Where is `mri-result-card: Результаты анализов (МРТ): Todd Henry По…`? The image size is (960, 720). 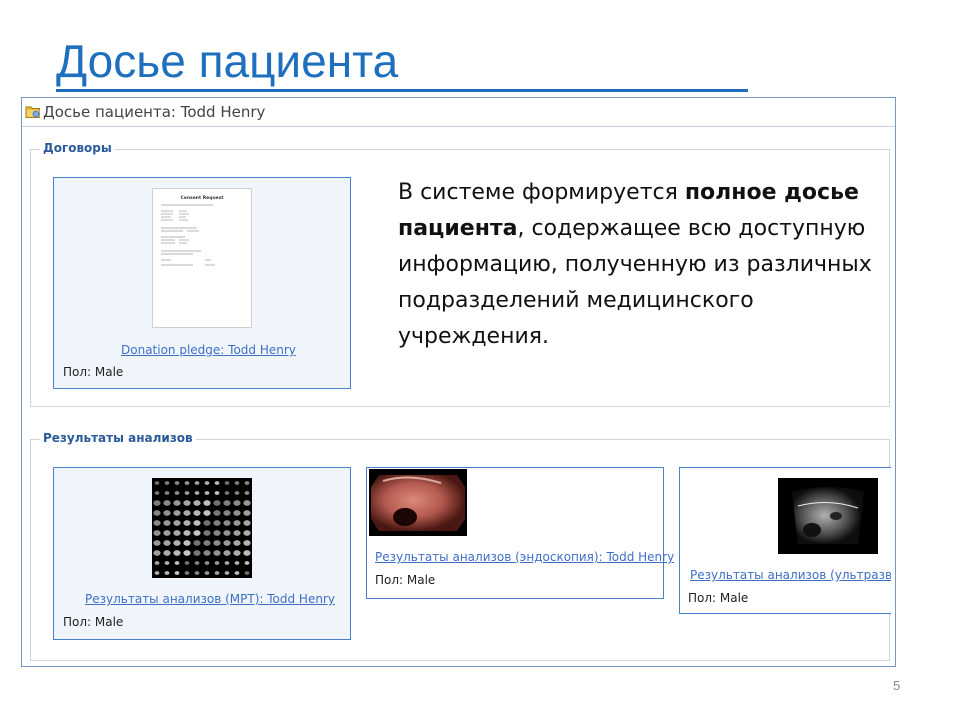 mri-result-card: Результаты анализов (МРТ): Todd Henry По… is located at coordinates (202, 553).